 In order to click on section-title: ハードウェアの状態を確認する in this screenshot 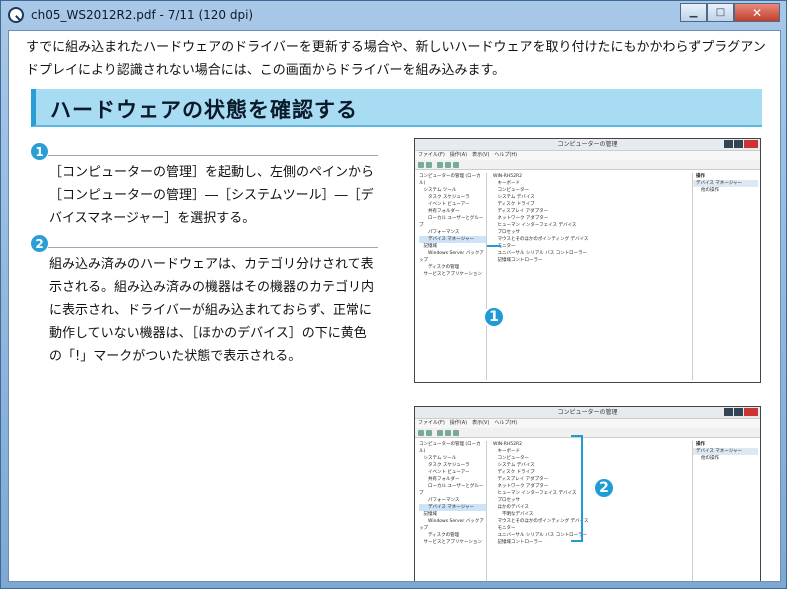, I will do `click(204, 110)`.